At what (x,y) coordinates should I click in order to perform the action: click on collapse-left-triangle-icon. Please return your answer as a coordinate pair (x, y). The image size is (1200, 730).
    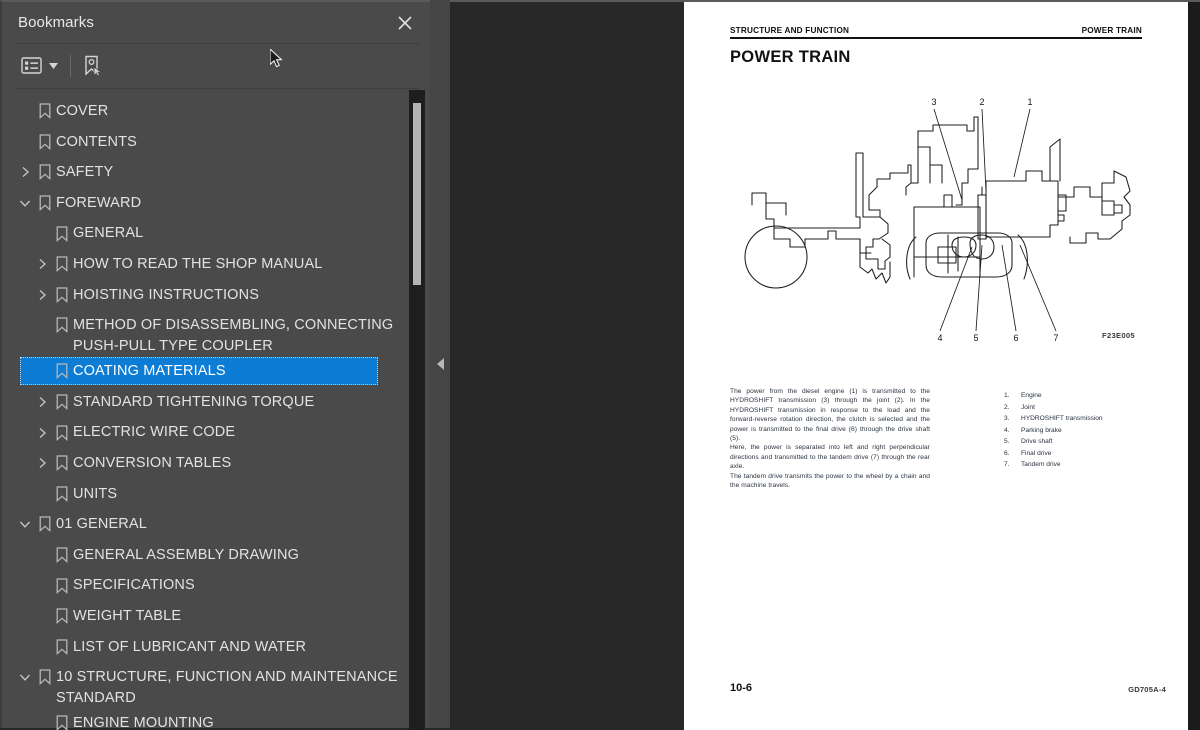
    Looking at the image, I should click on (440, 364).